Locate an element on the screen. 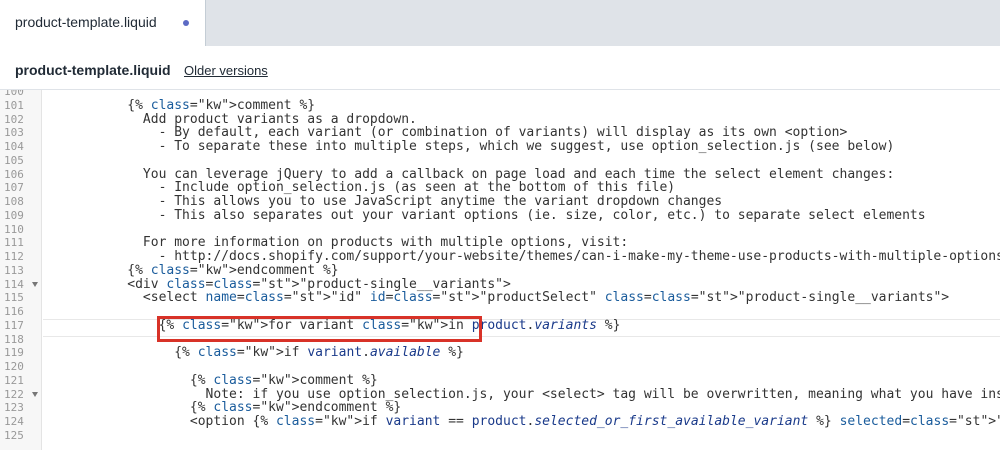  line-text: {% class="kw">if variant.available %} is located at coordinates (256, 353).